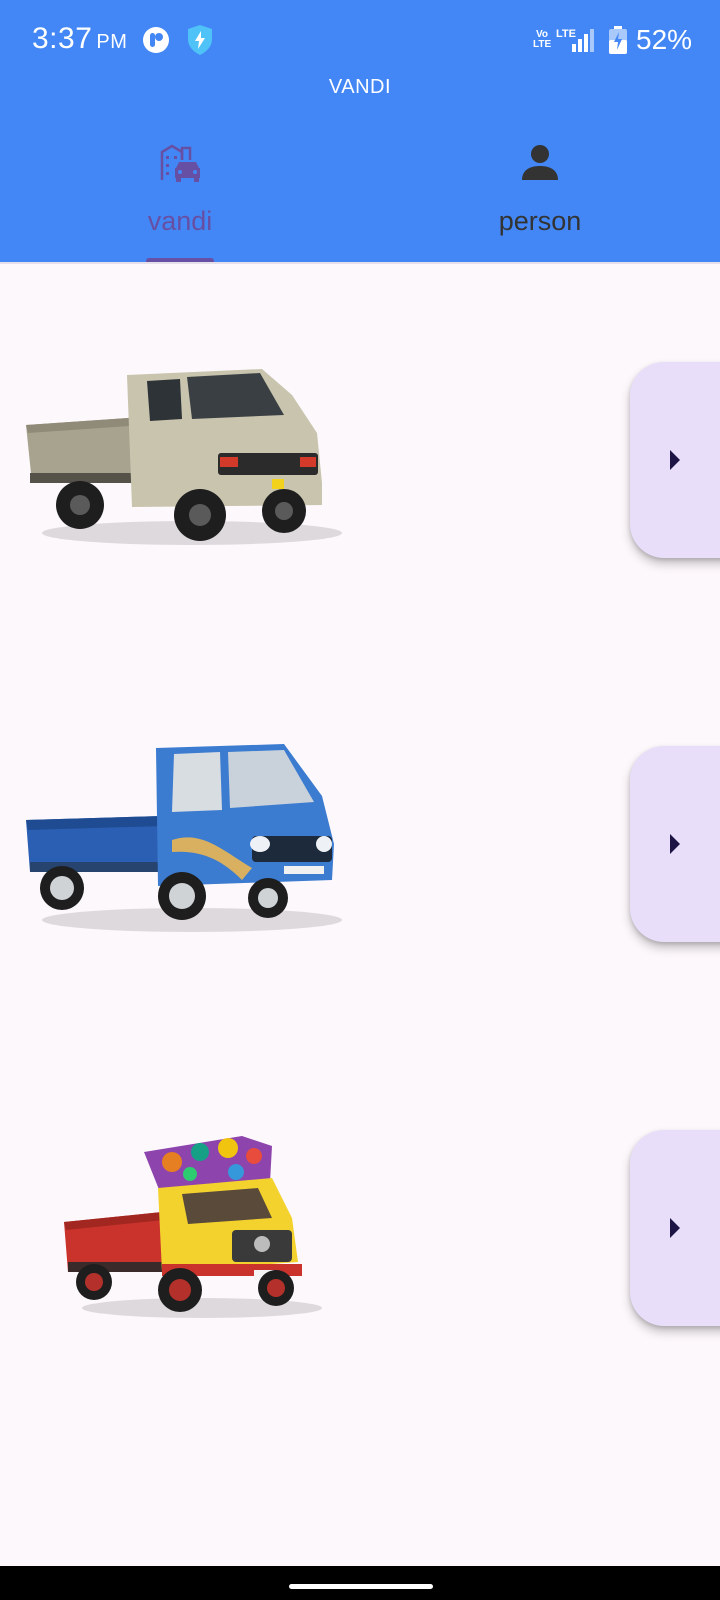  What do you see at coordinates (540, 221) in the screenshot?
I see `tab-person-label: person` at bounding box center [540, 221].